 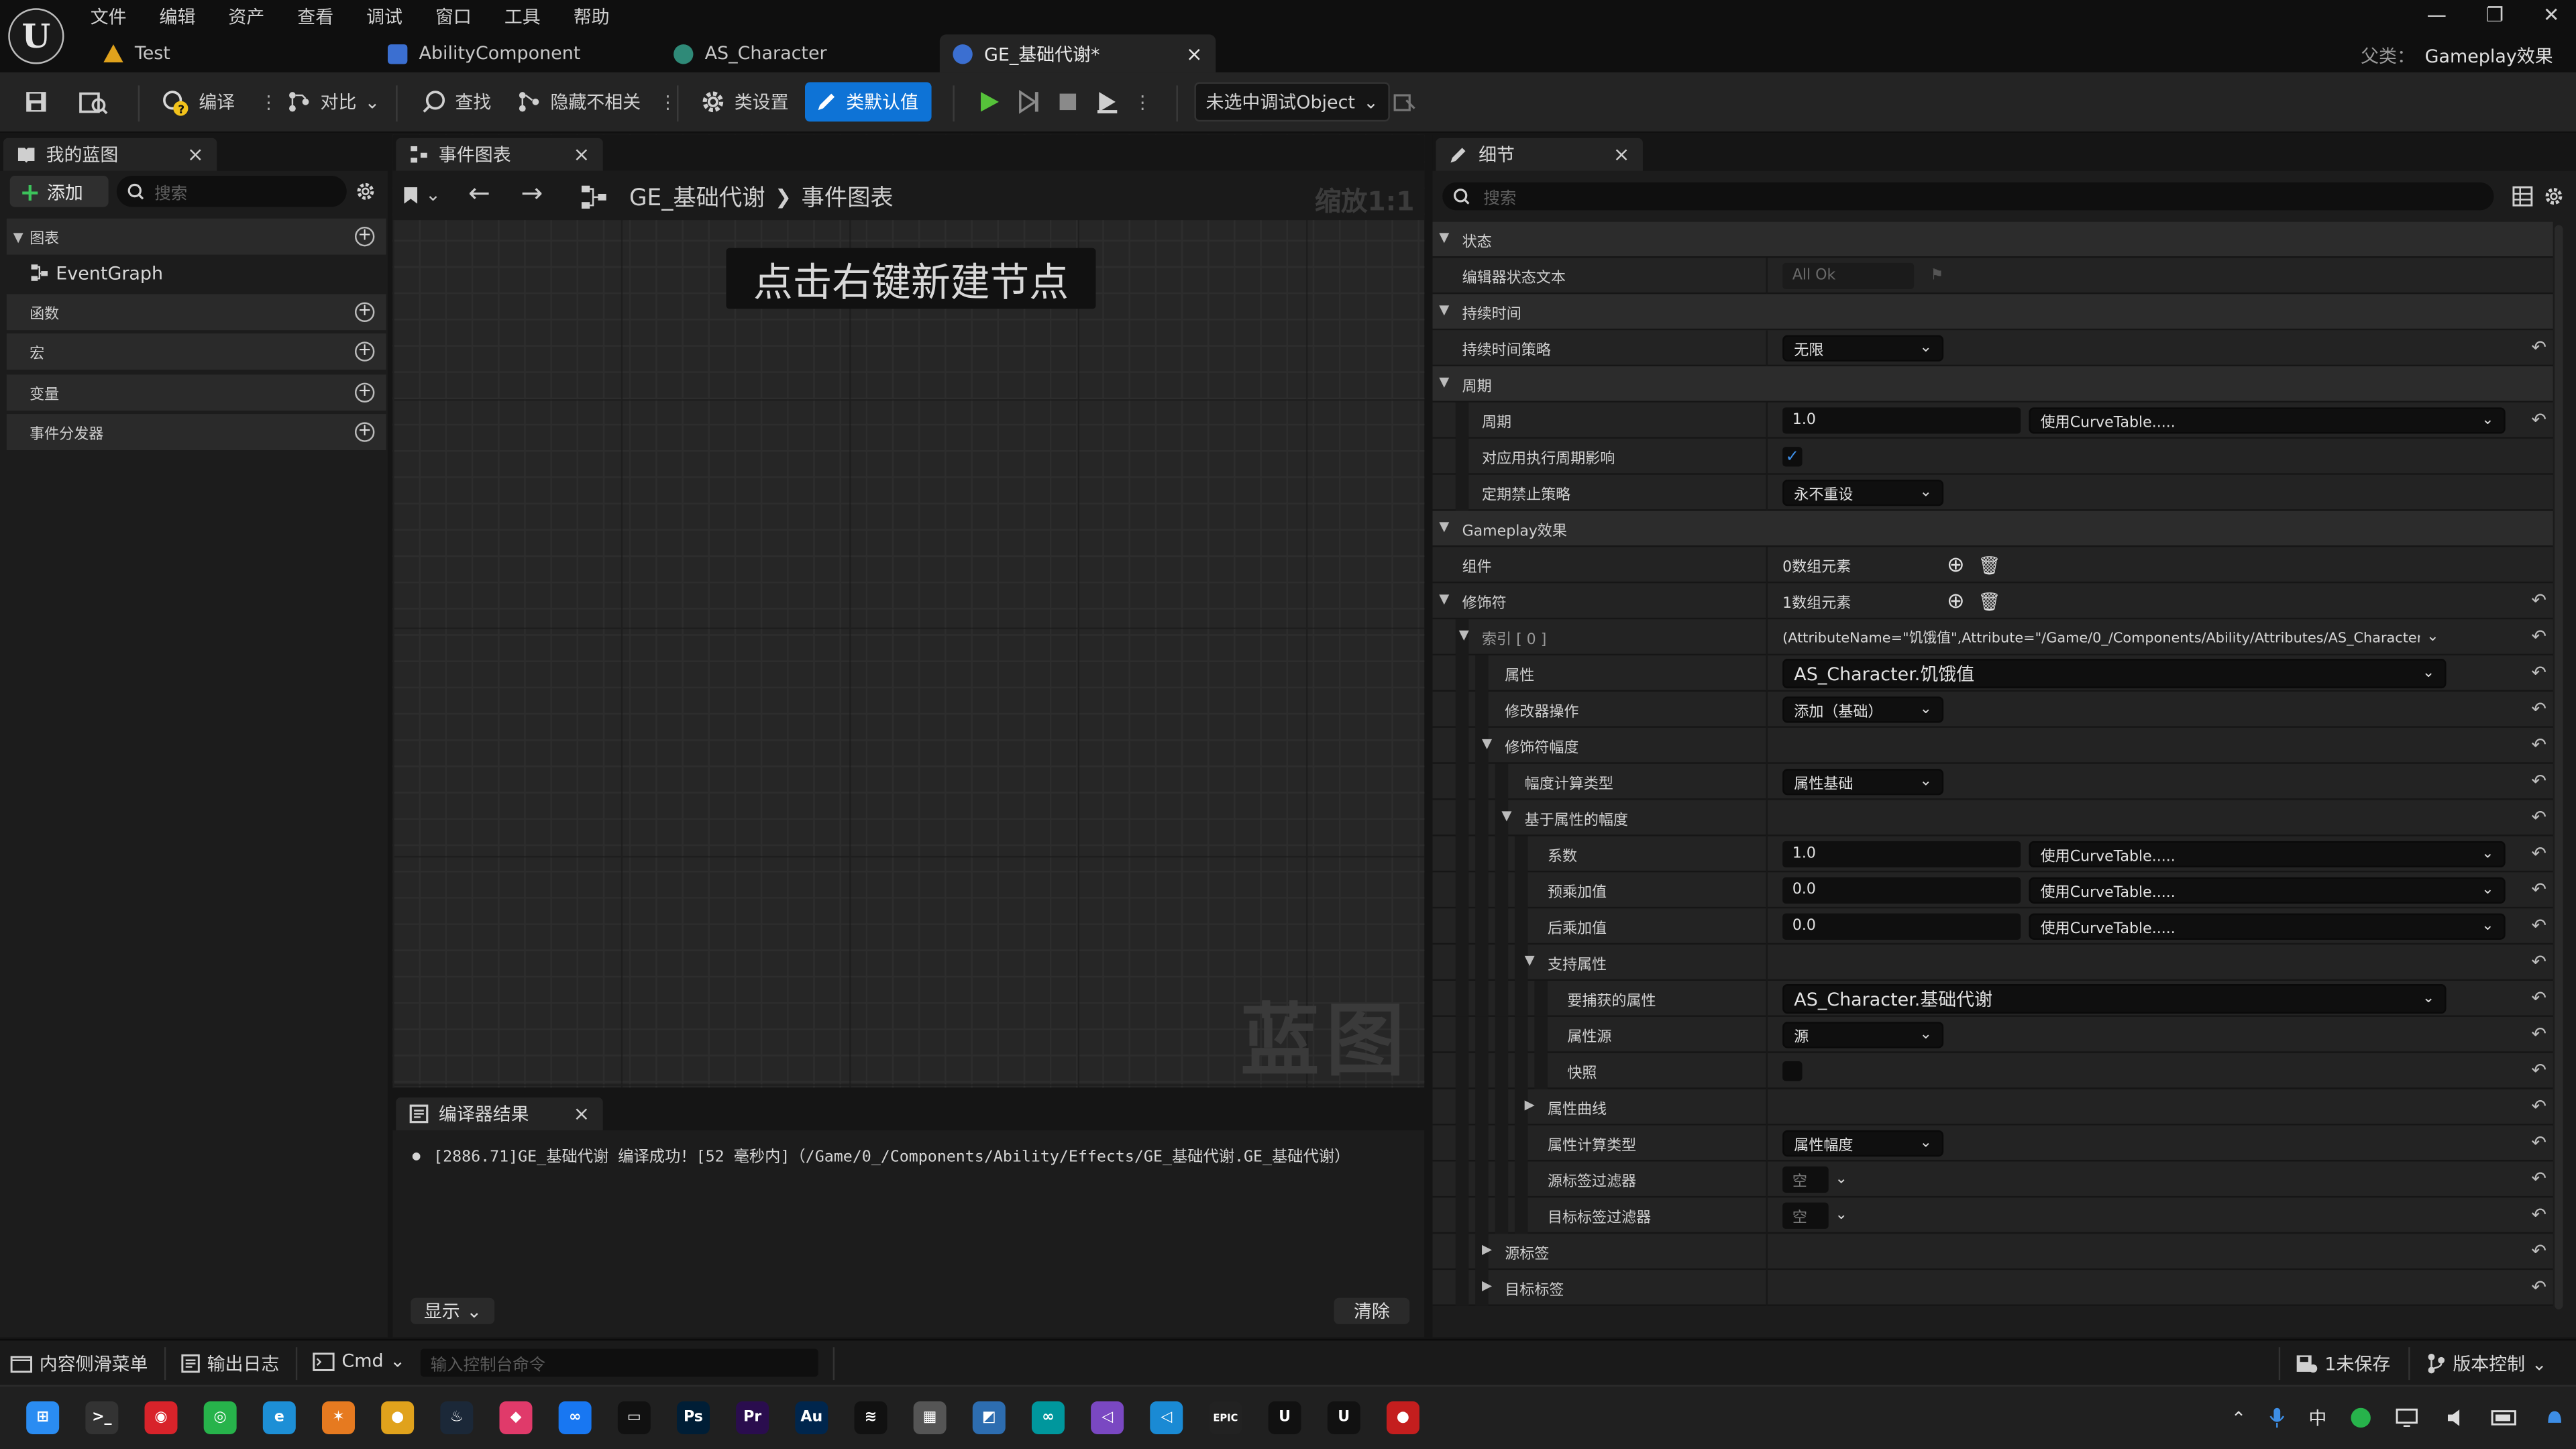 I want to click on taskbar-app-terminal-icon: >_, so click(x=102, y=1417).